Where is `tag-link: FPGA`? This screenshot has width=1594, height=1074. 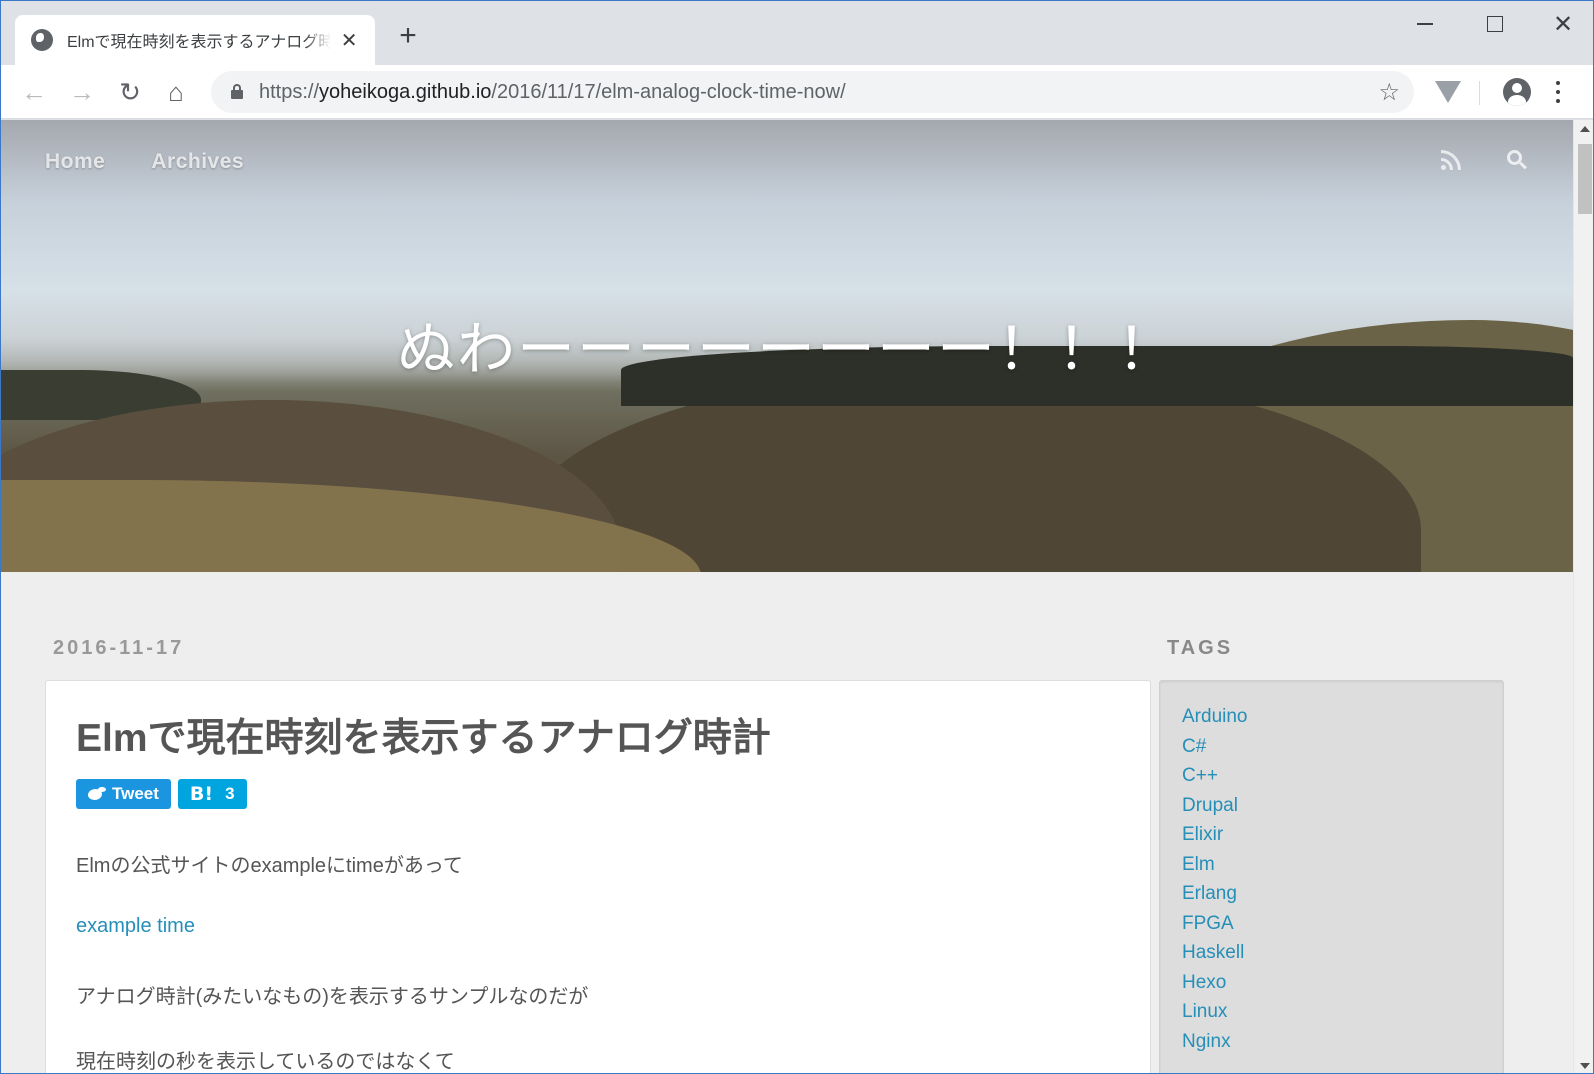
tag-link: FPGA is located at coordinates (1215, 927).